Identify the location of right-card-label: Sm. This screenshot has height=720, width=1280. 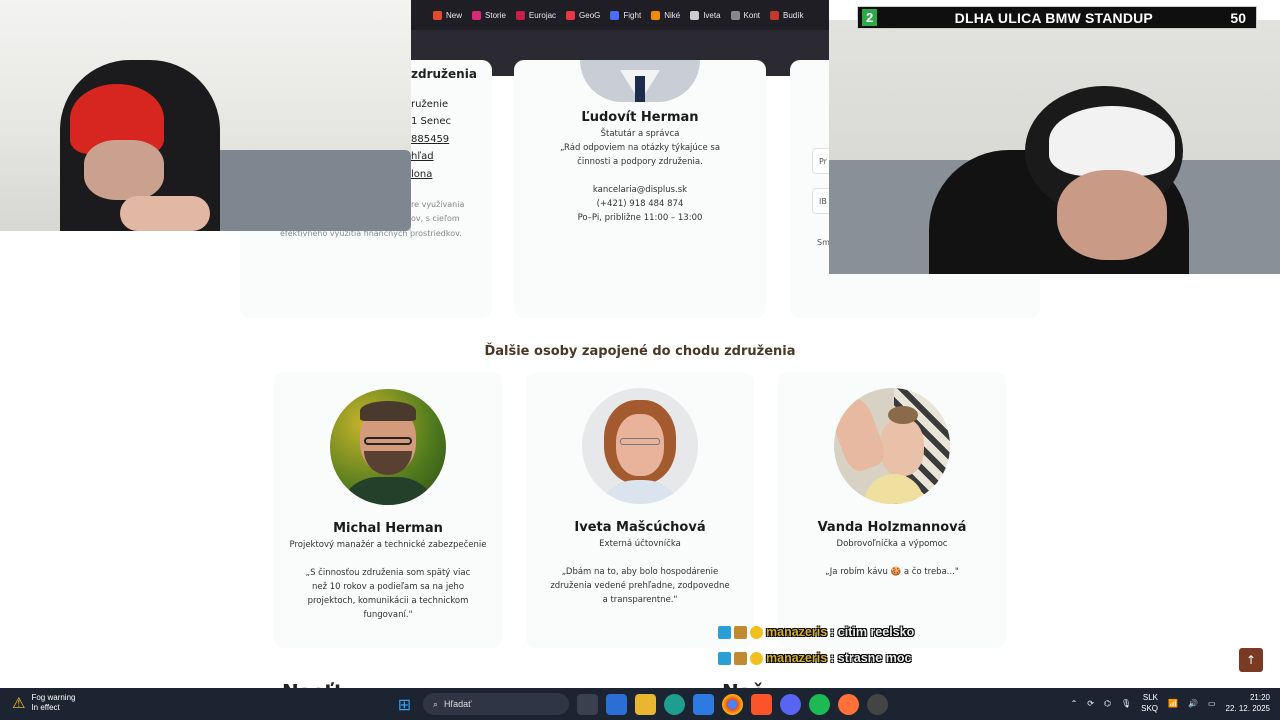
(823, 242).